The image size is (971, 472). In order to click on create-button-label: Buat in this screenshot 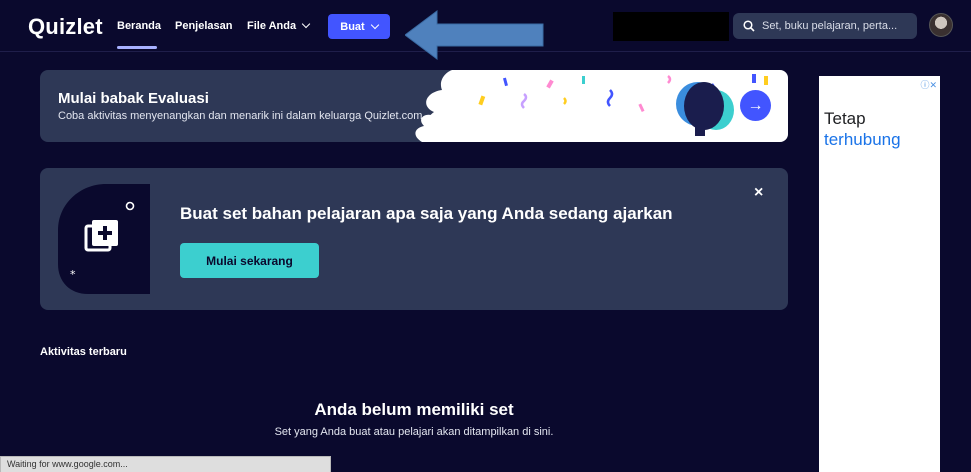, I will do `click(352, 26)`.